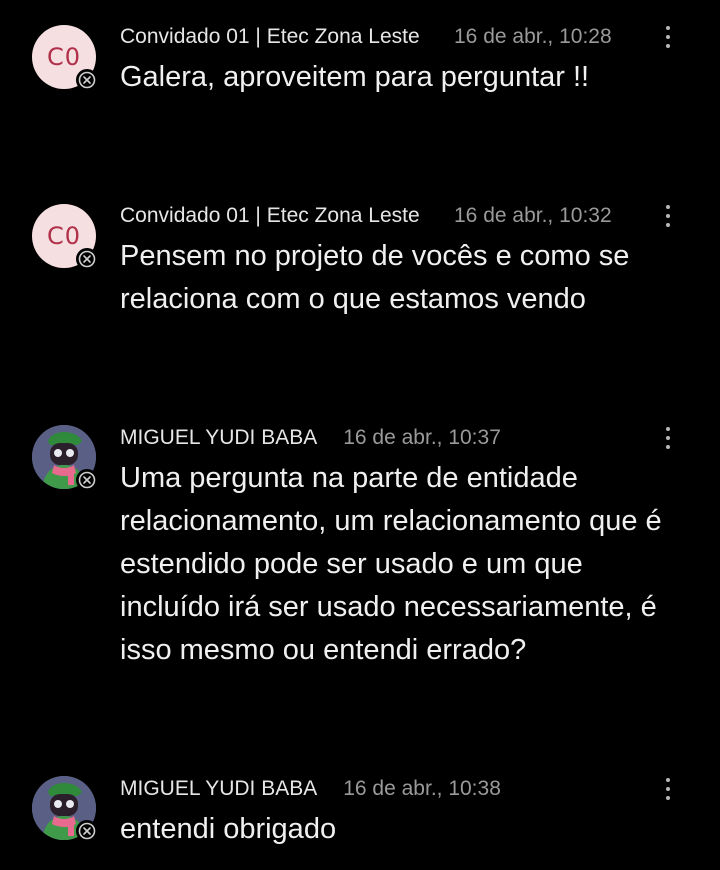  I want to click on message-timestamp: 16 de abr., 10:28, so click(533, 36).